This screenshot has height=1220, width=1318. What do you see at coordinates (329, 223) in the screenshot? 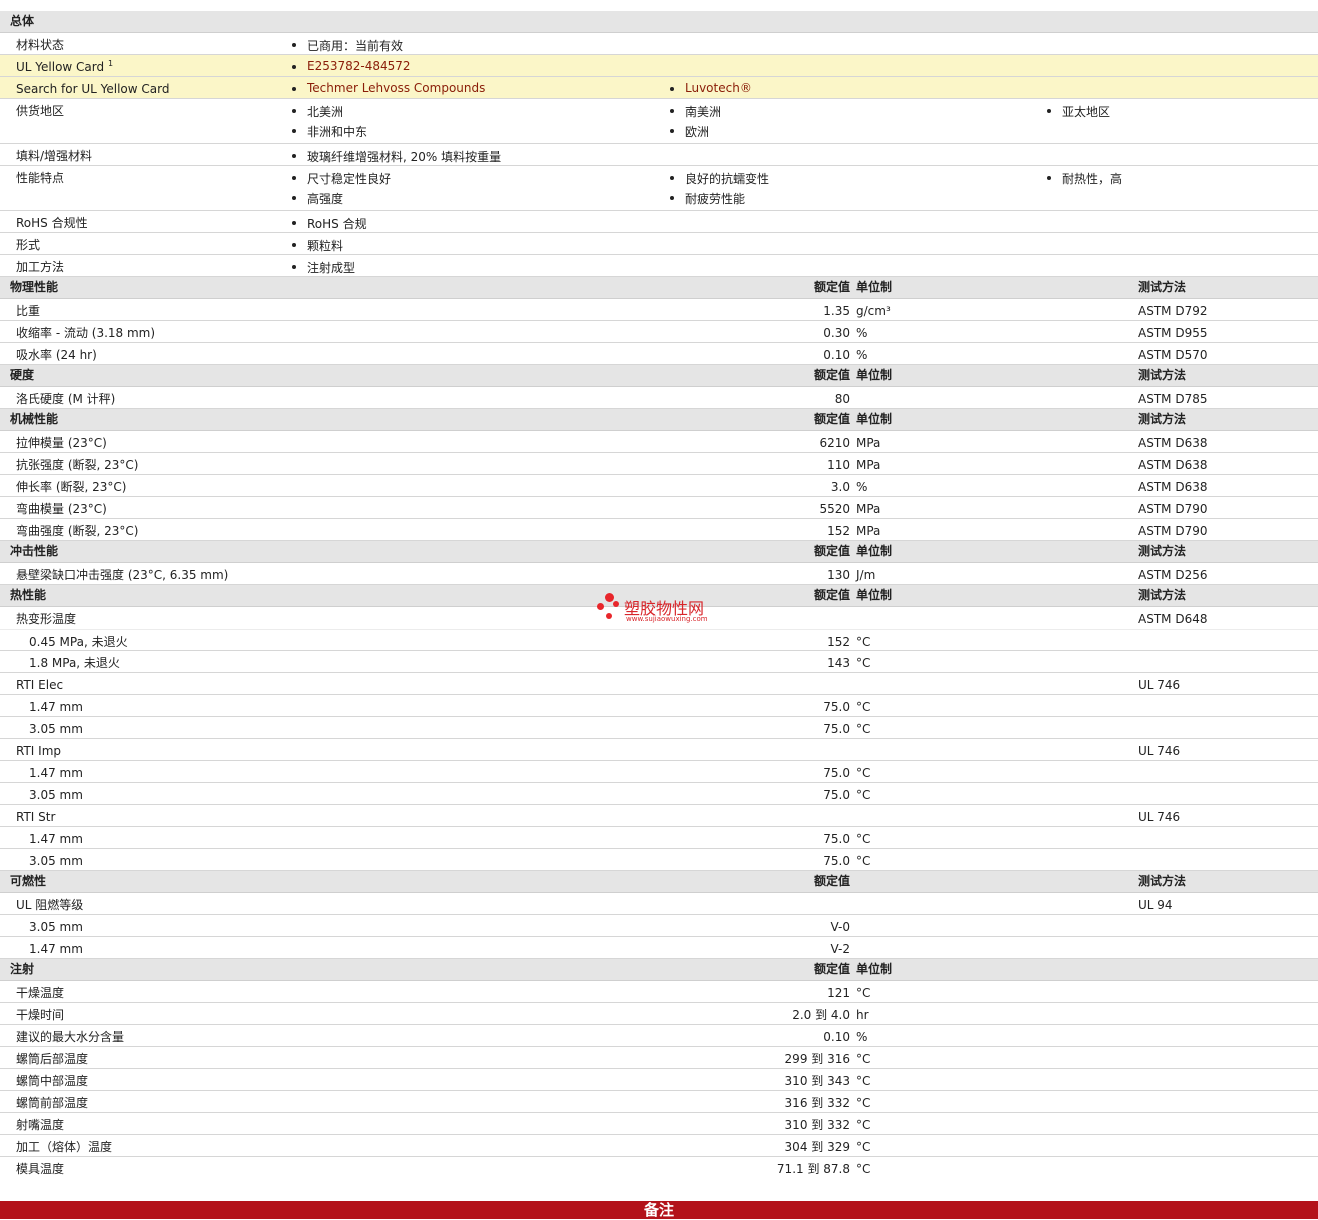
I see `bullet-value: RoHS 合规` at bounding box center [329, 223].